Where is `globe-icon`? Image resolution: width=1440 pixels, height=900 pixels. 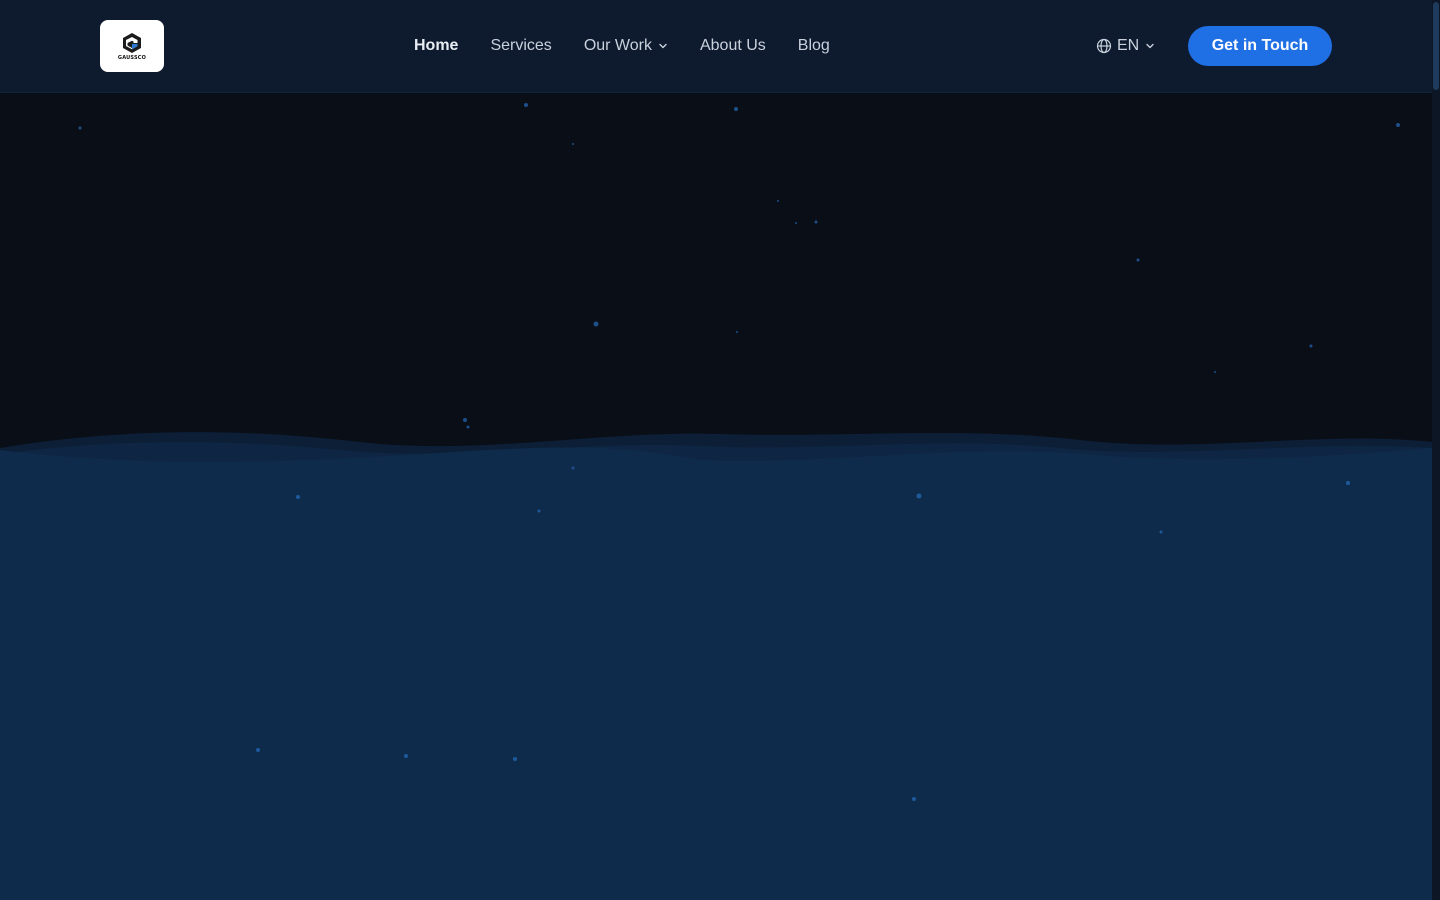
globe-icon is located at coordinates (1104, 46).